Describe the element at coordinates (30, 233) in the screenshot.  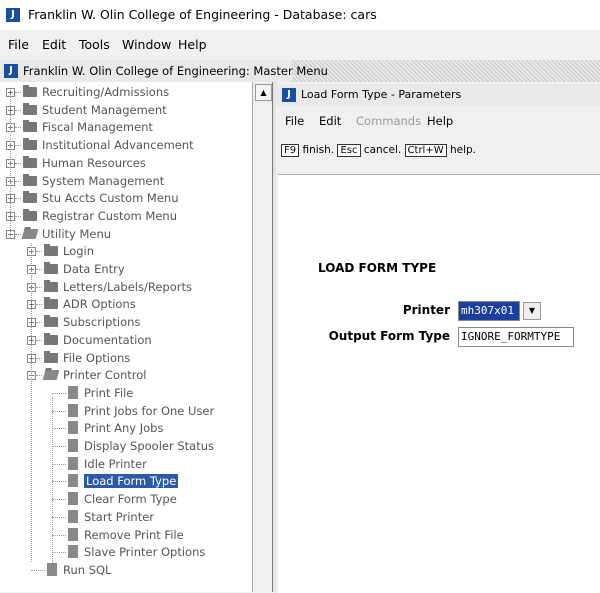
I see `open-folder-icon` at that location.